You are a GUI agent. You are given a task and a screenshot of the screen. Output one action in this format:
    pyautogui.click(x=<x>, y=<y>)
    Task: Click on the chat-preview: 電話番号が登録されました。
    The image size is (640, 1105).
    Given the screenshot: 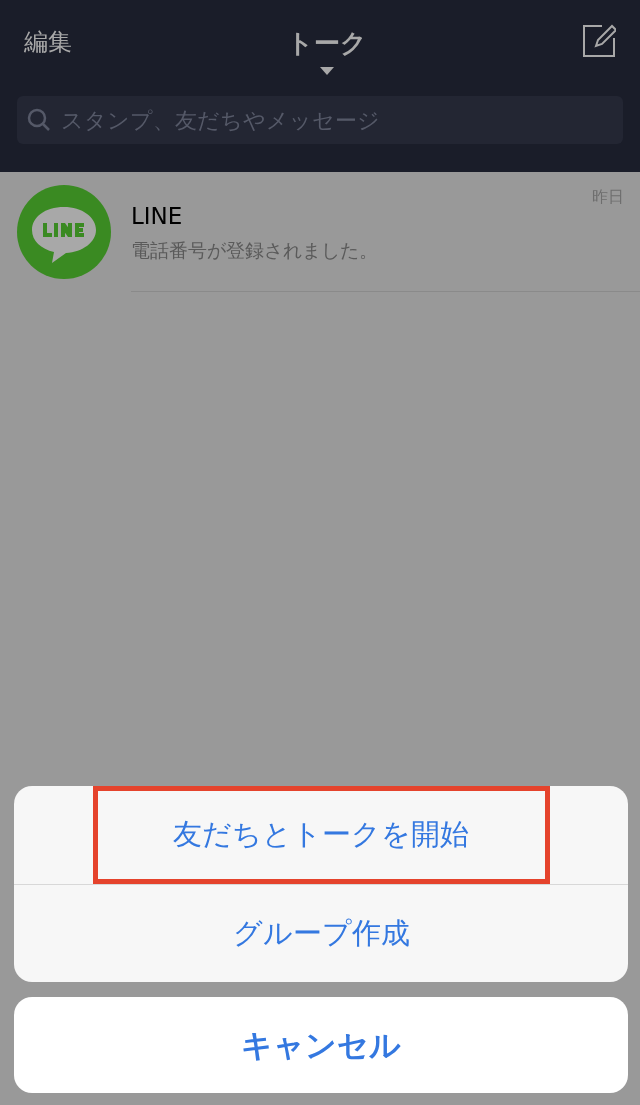 What is the action you would take?
    pyautogui.click(x=255, y=250)
    